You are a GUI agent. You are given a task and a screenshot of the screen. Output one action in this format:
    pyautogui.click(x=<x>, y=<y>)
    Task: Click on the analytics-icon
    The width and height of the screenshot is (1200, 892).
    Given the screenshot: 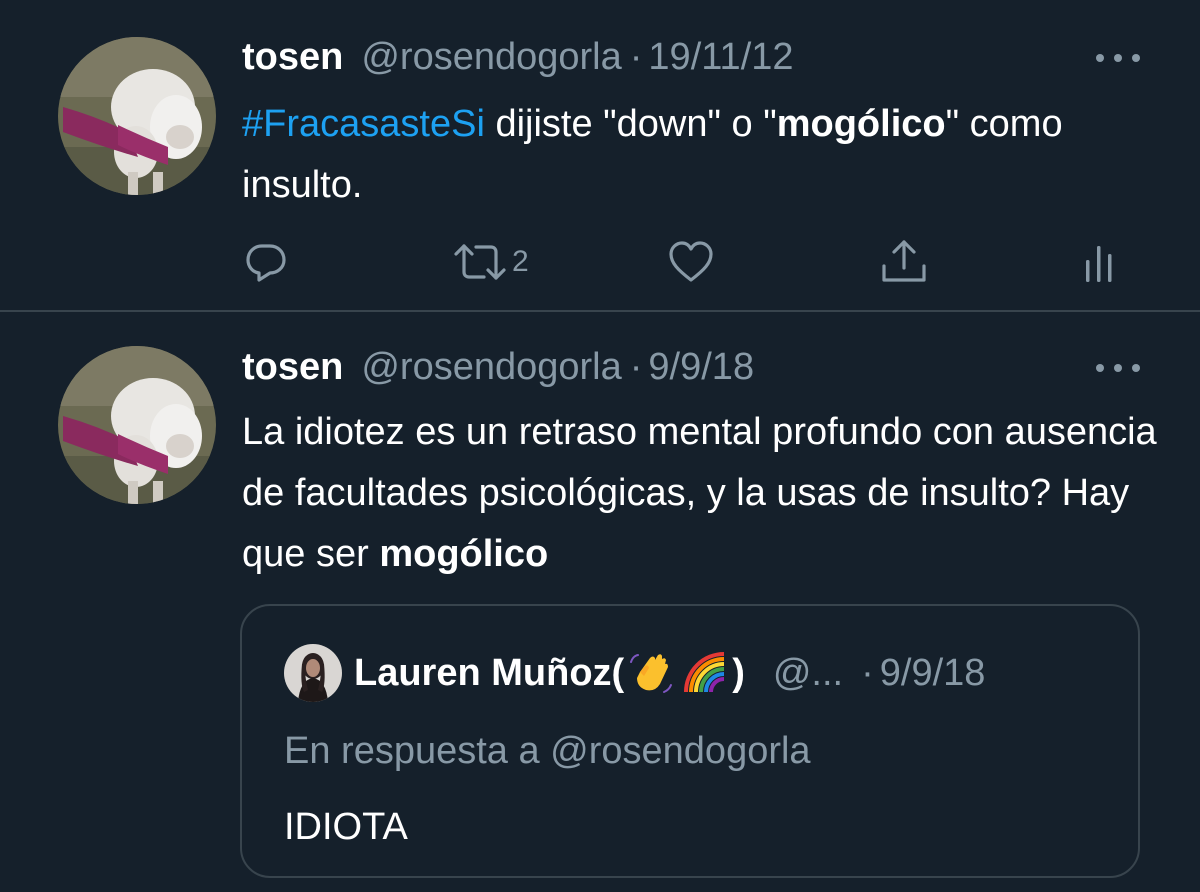 What is the action you would take?
    pyautogui.click(x=1099, y=262)
    